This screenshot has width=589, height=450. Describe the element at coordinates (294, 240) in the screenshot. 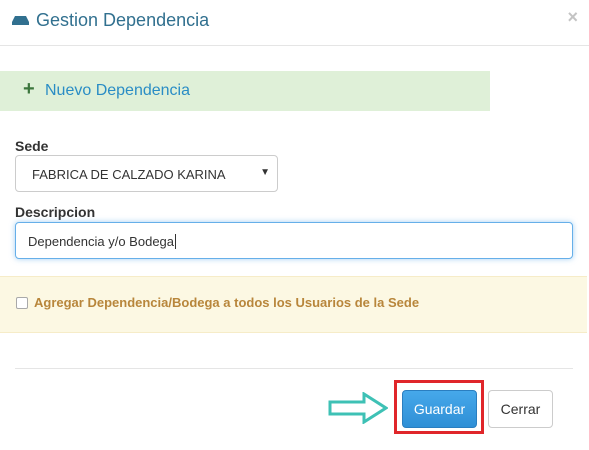

I see `descripcion-input: Dependencia y/o Bodega` at that location.